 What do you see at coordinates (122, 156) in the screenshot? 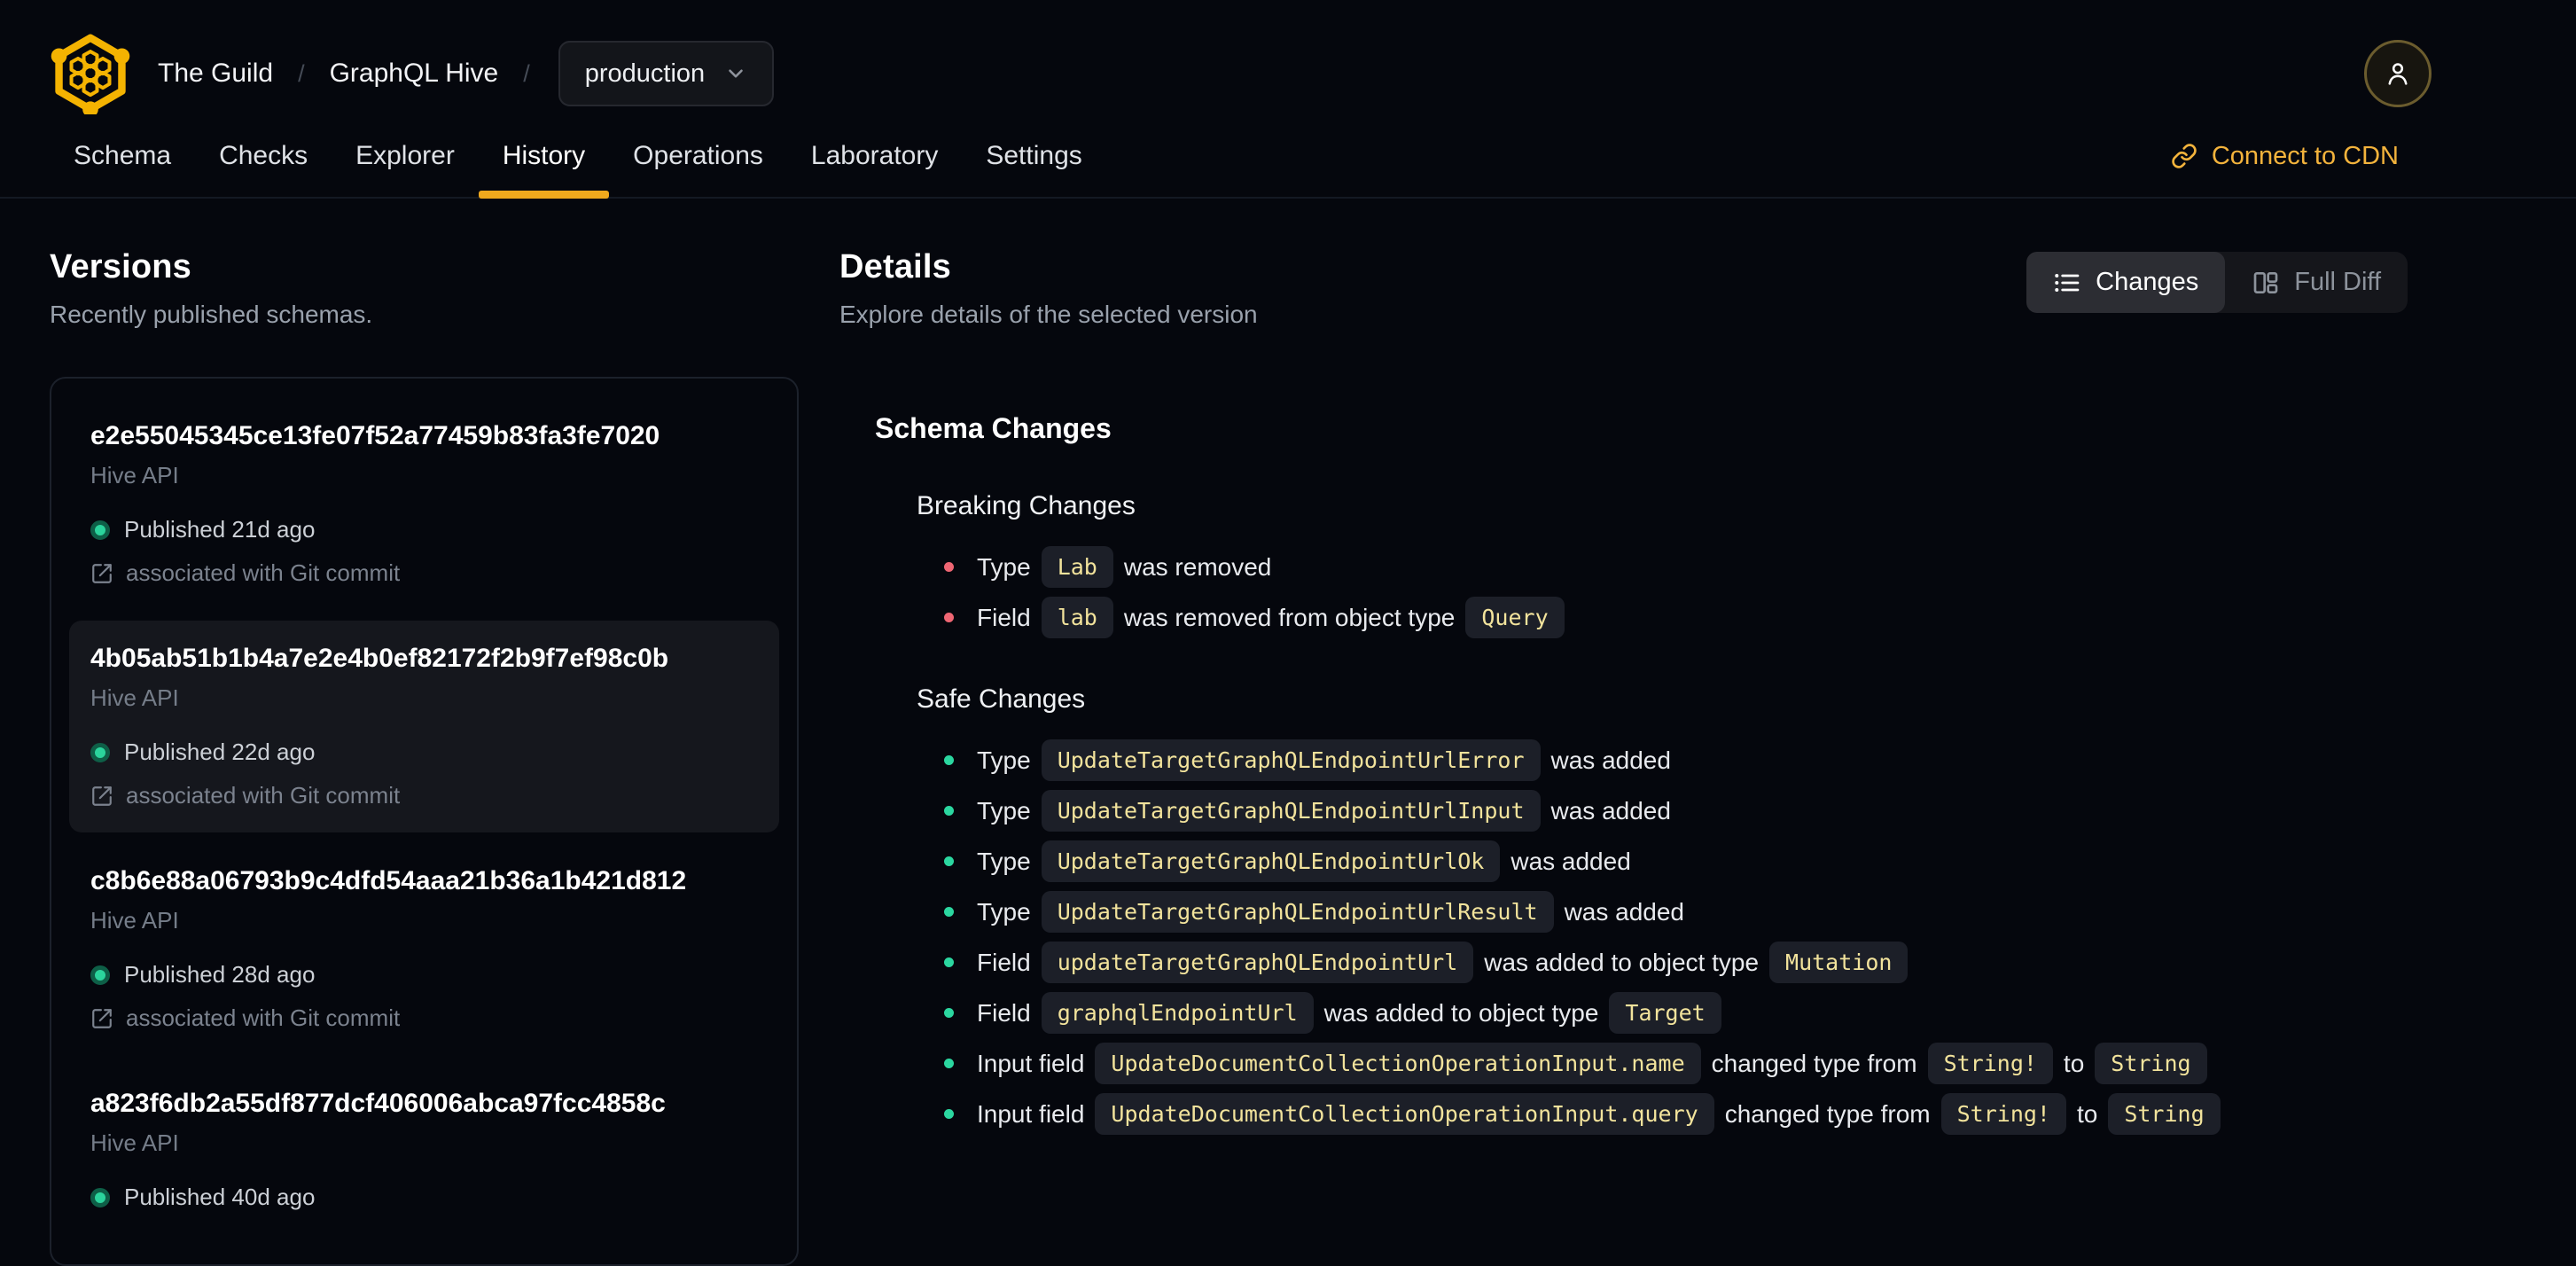
I see `tab-schema: Schema` at bounding box center [122, 156].